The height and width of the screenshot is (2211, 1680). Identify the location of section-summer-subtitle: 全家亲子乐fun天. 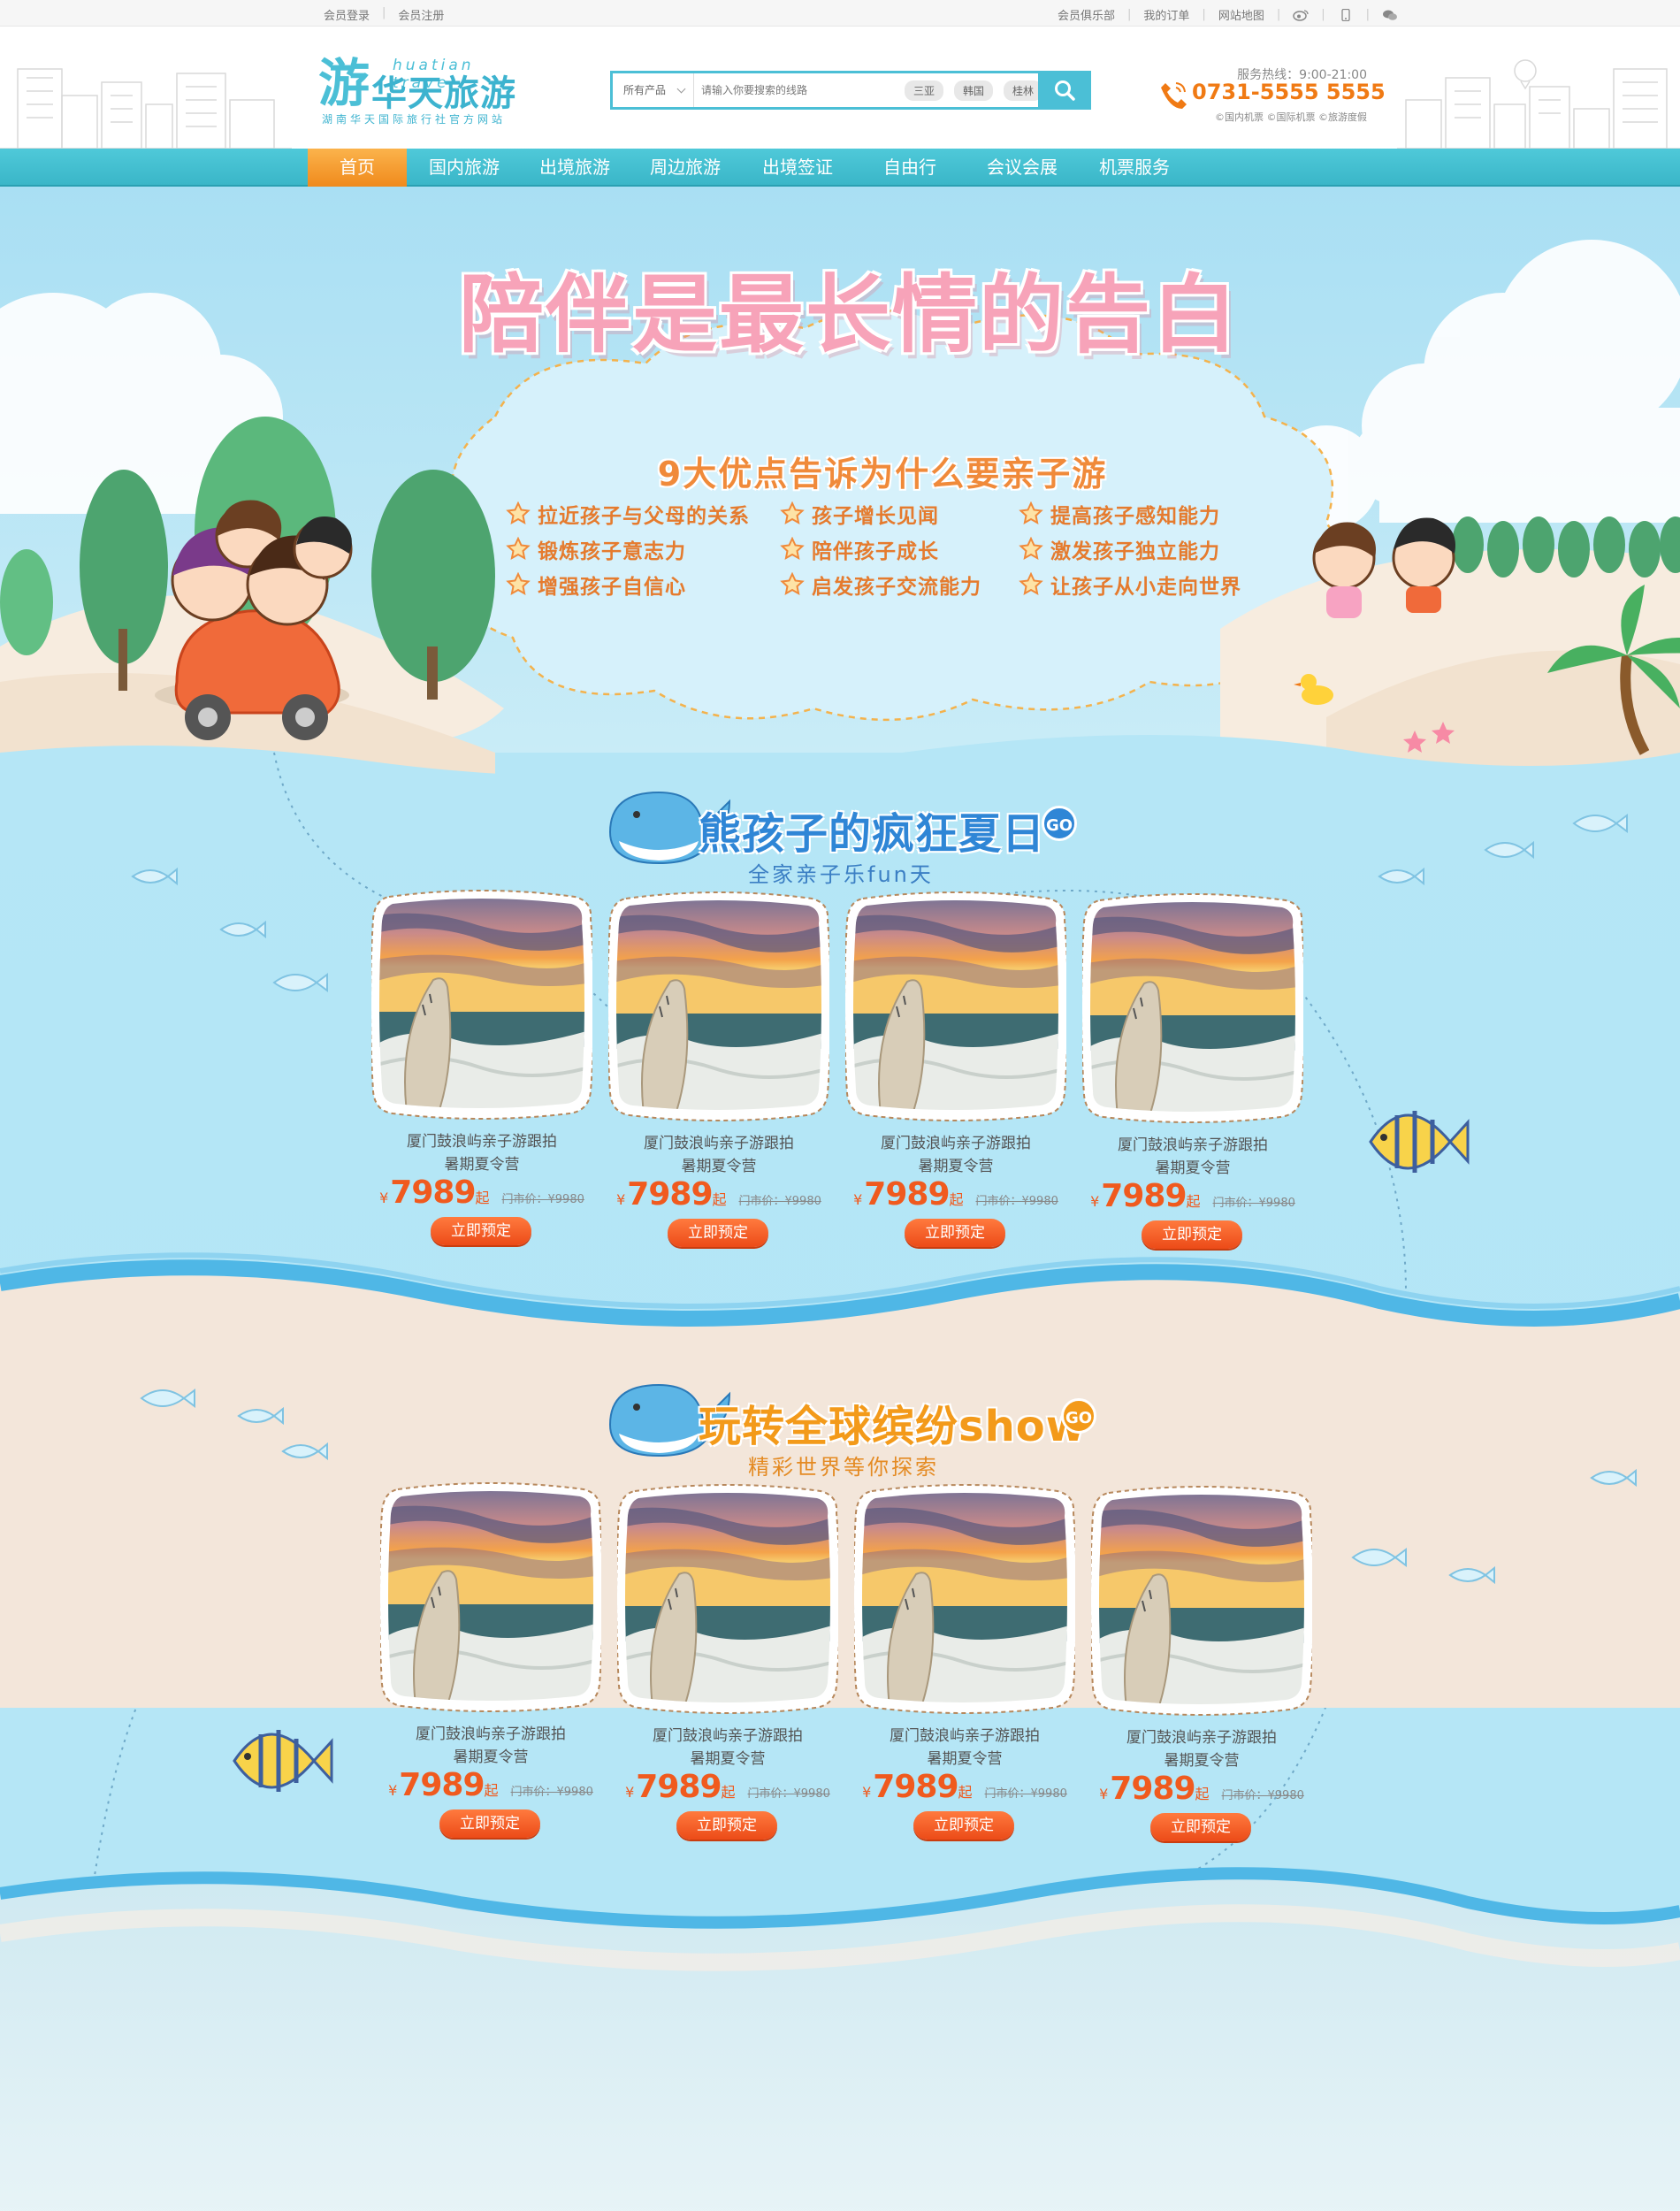
(841, 874).